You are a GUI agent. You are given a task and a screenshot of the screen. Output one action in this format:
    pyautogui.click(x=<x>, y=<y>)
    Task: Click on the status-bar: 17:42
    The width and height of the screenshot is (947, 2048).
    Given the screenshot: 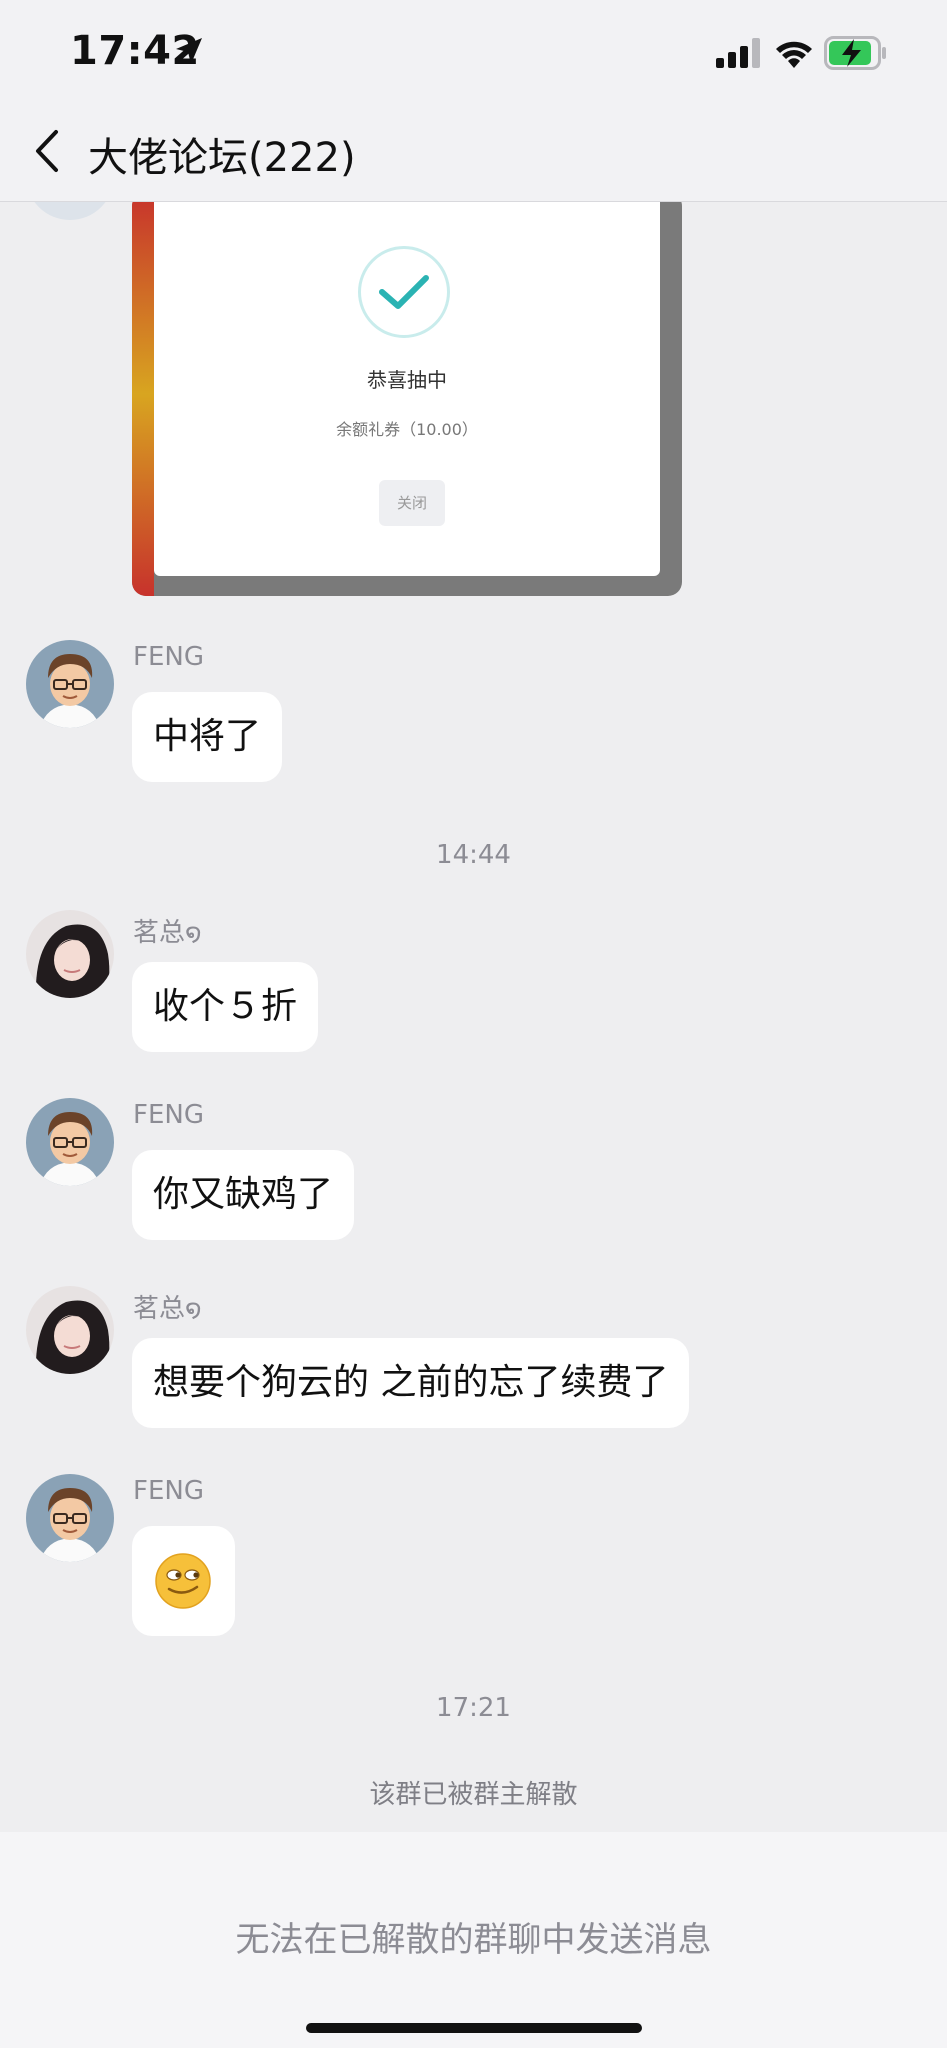 What is the action you would take?
    pyautogui.click(x=473, y=50)
    